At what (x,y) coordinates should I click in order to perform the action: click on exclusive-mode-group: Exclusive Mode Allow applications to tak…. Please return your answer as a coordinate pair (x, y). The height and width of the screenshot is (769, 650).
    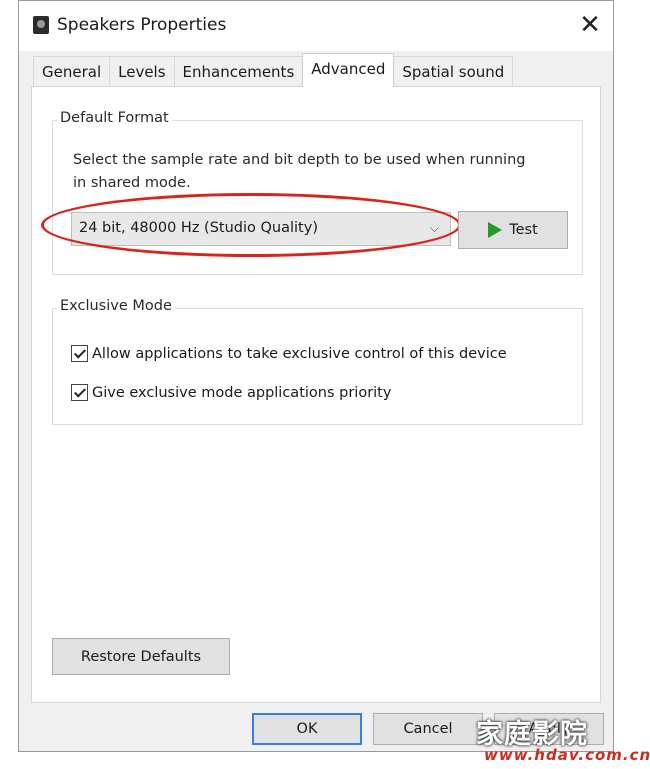
    Looking at the image, I should click on (317, 361).